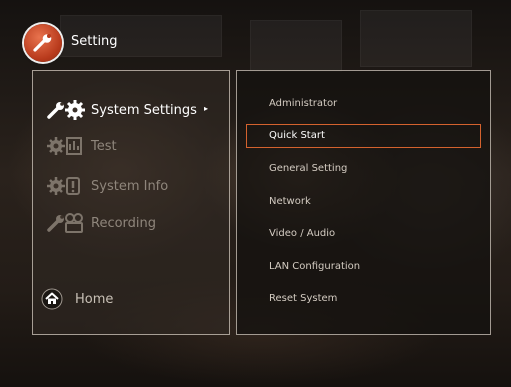  I want to click on wrench-gear-icon, so click(66, 110).